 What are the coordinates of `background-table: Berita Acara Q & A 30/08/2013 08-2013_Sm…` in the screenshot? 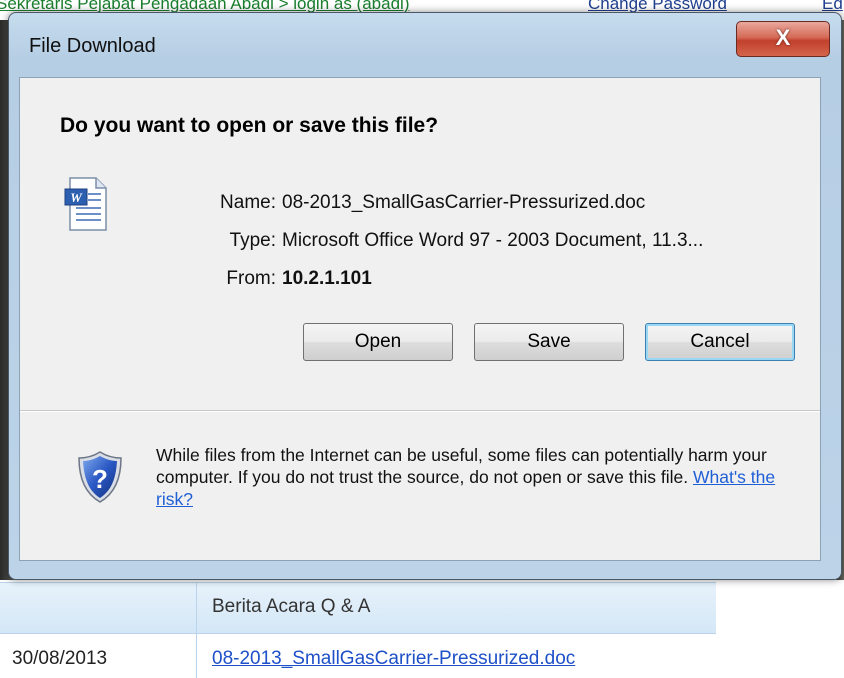 It's located at (358, 630).